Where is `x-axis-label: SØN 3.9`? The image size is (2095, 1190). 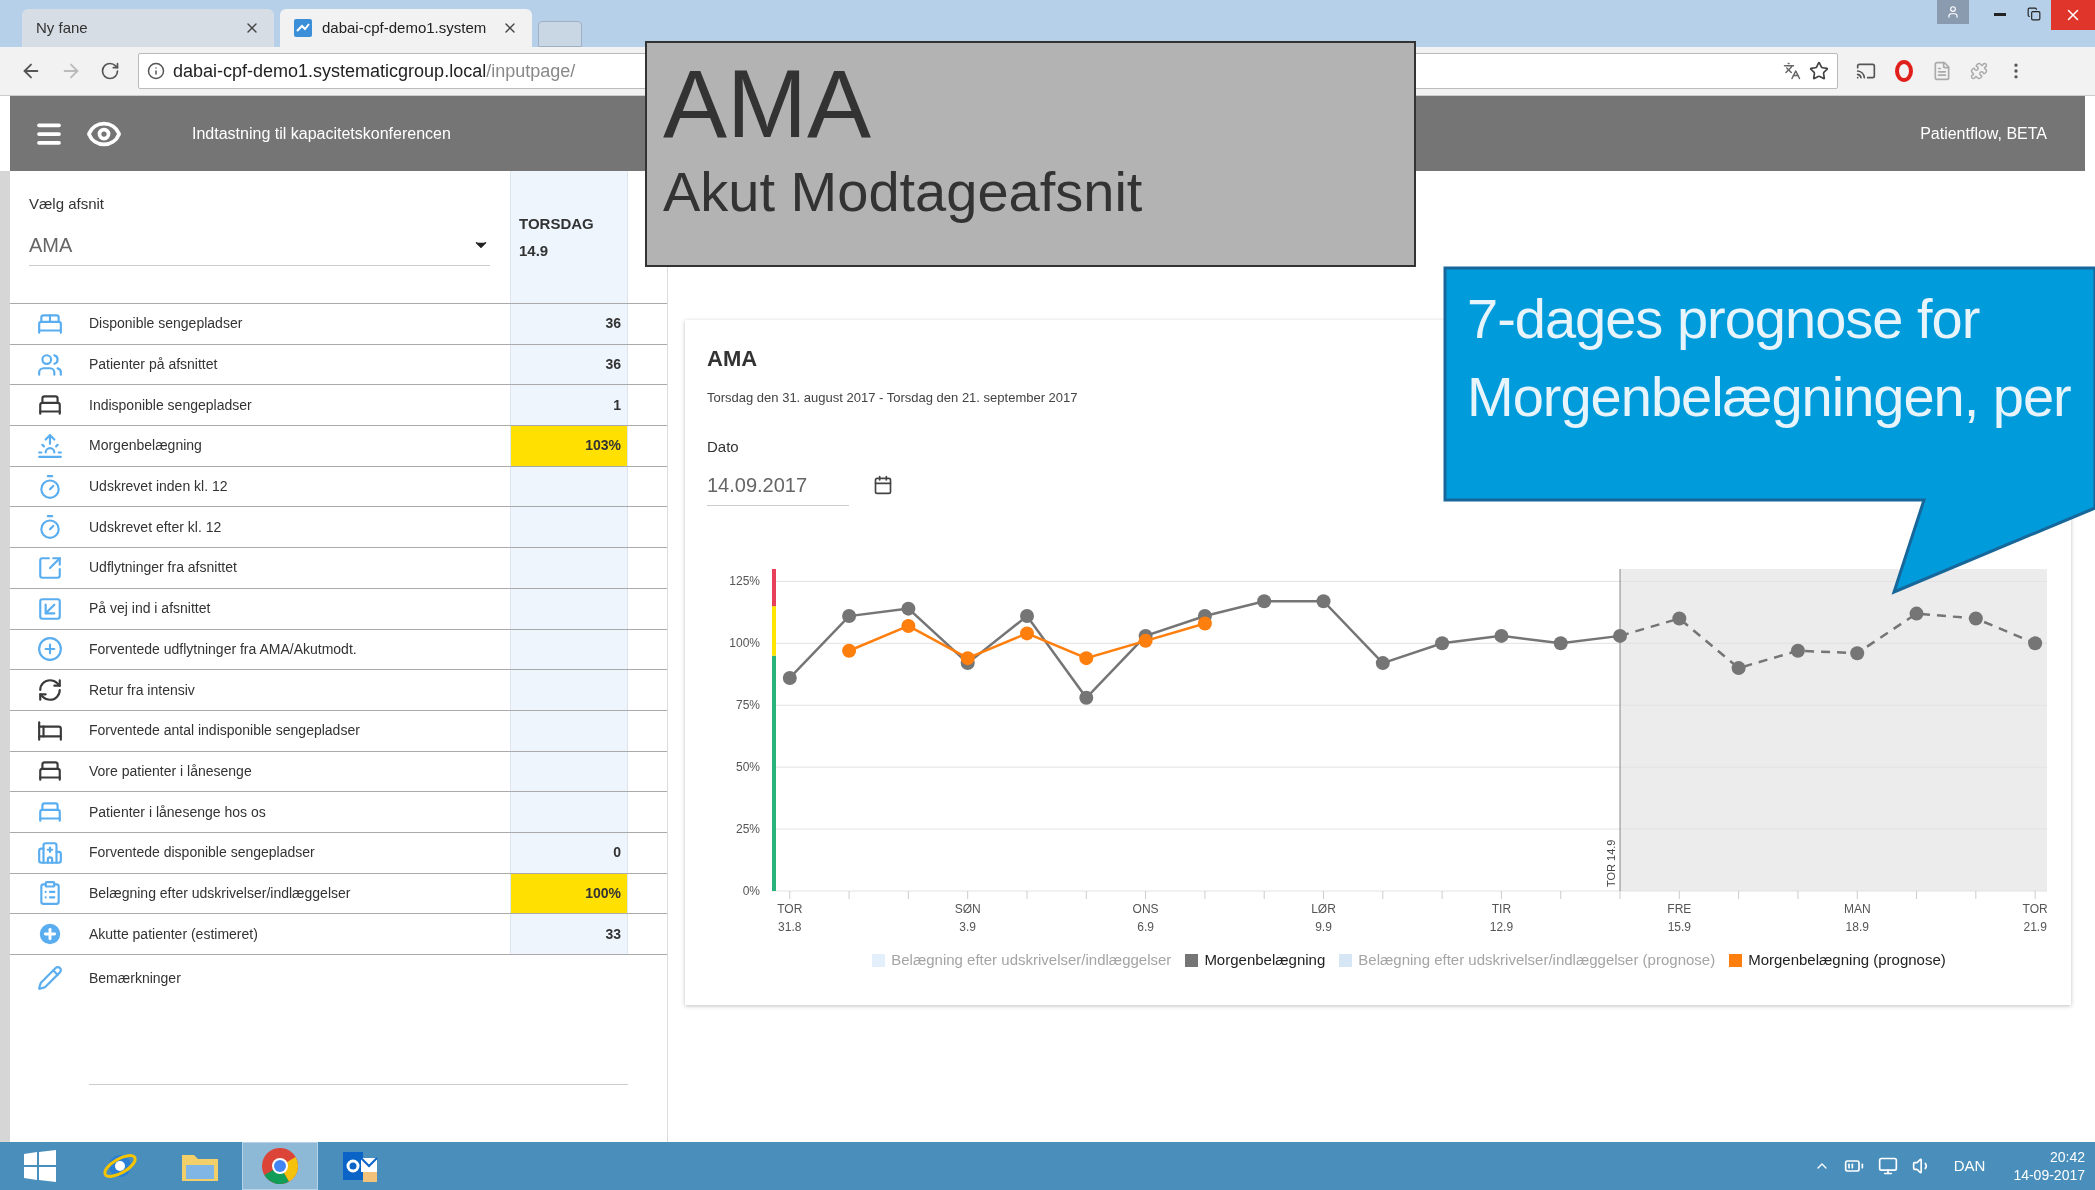
x-axis-label: SØN 3.9 is located at coordinates (967, 917).